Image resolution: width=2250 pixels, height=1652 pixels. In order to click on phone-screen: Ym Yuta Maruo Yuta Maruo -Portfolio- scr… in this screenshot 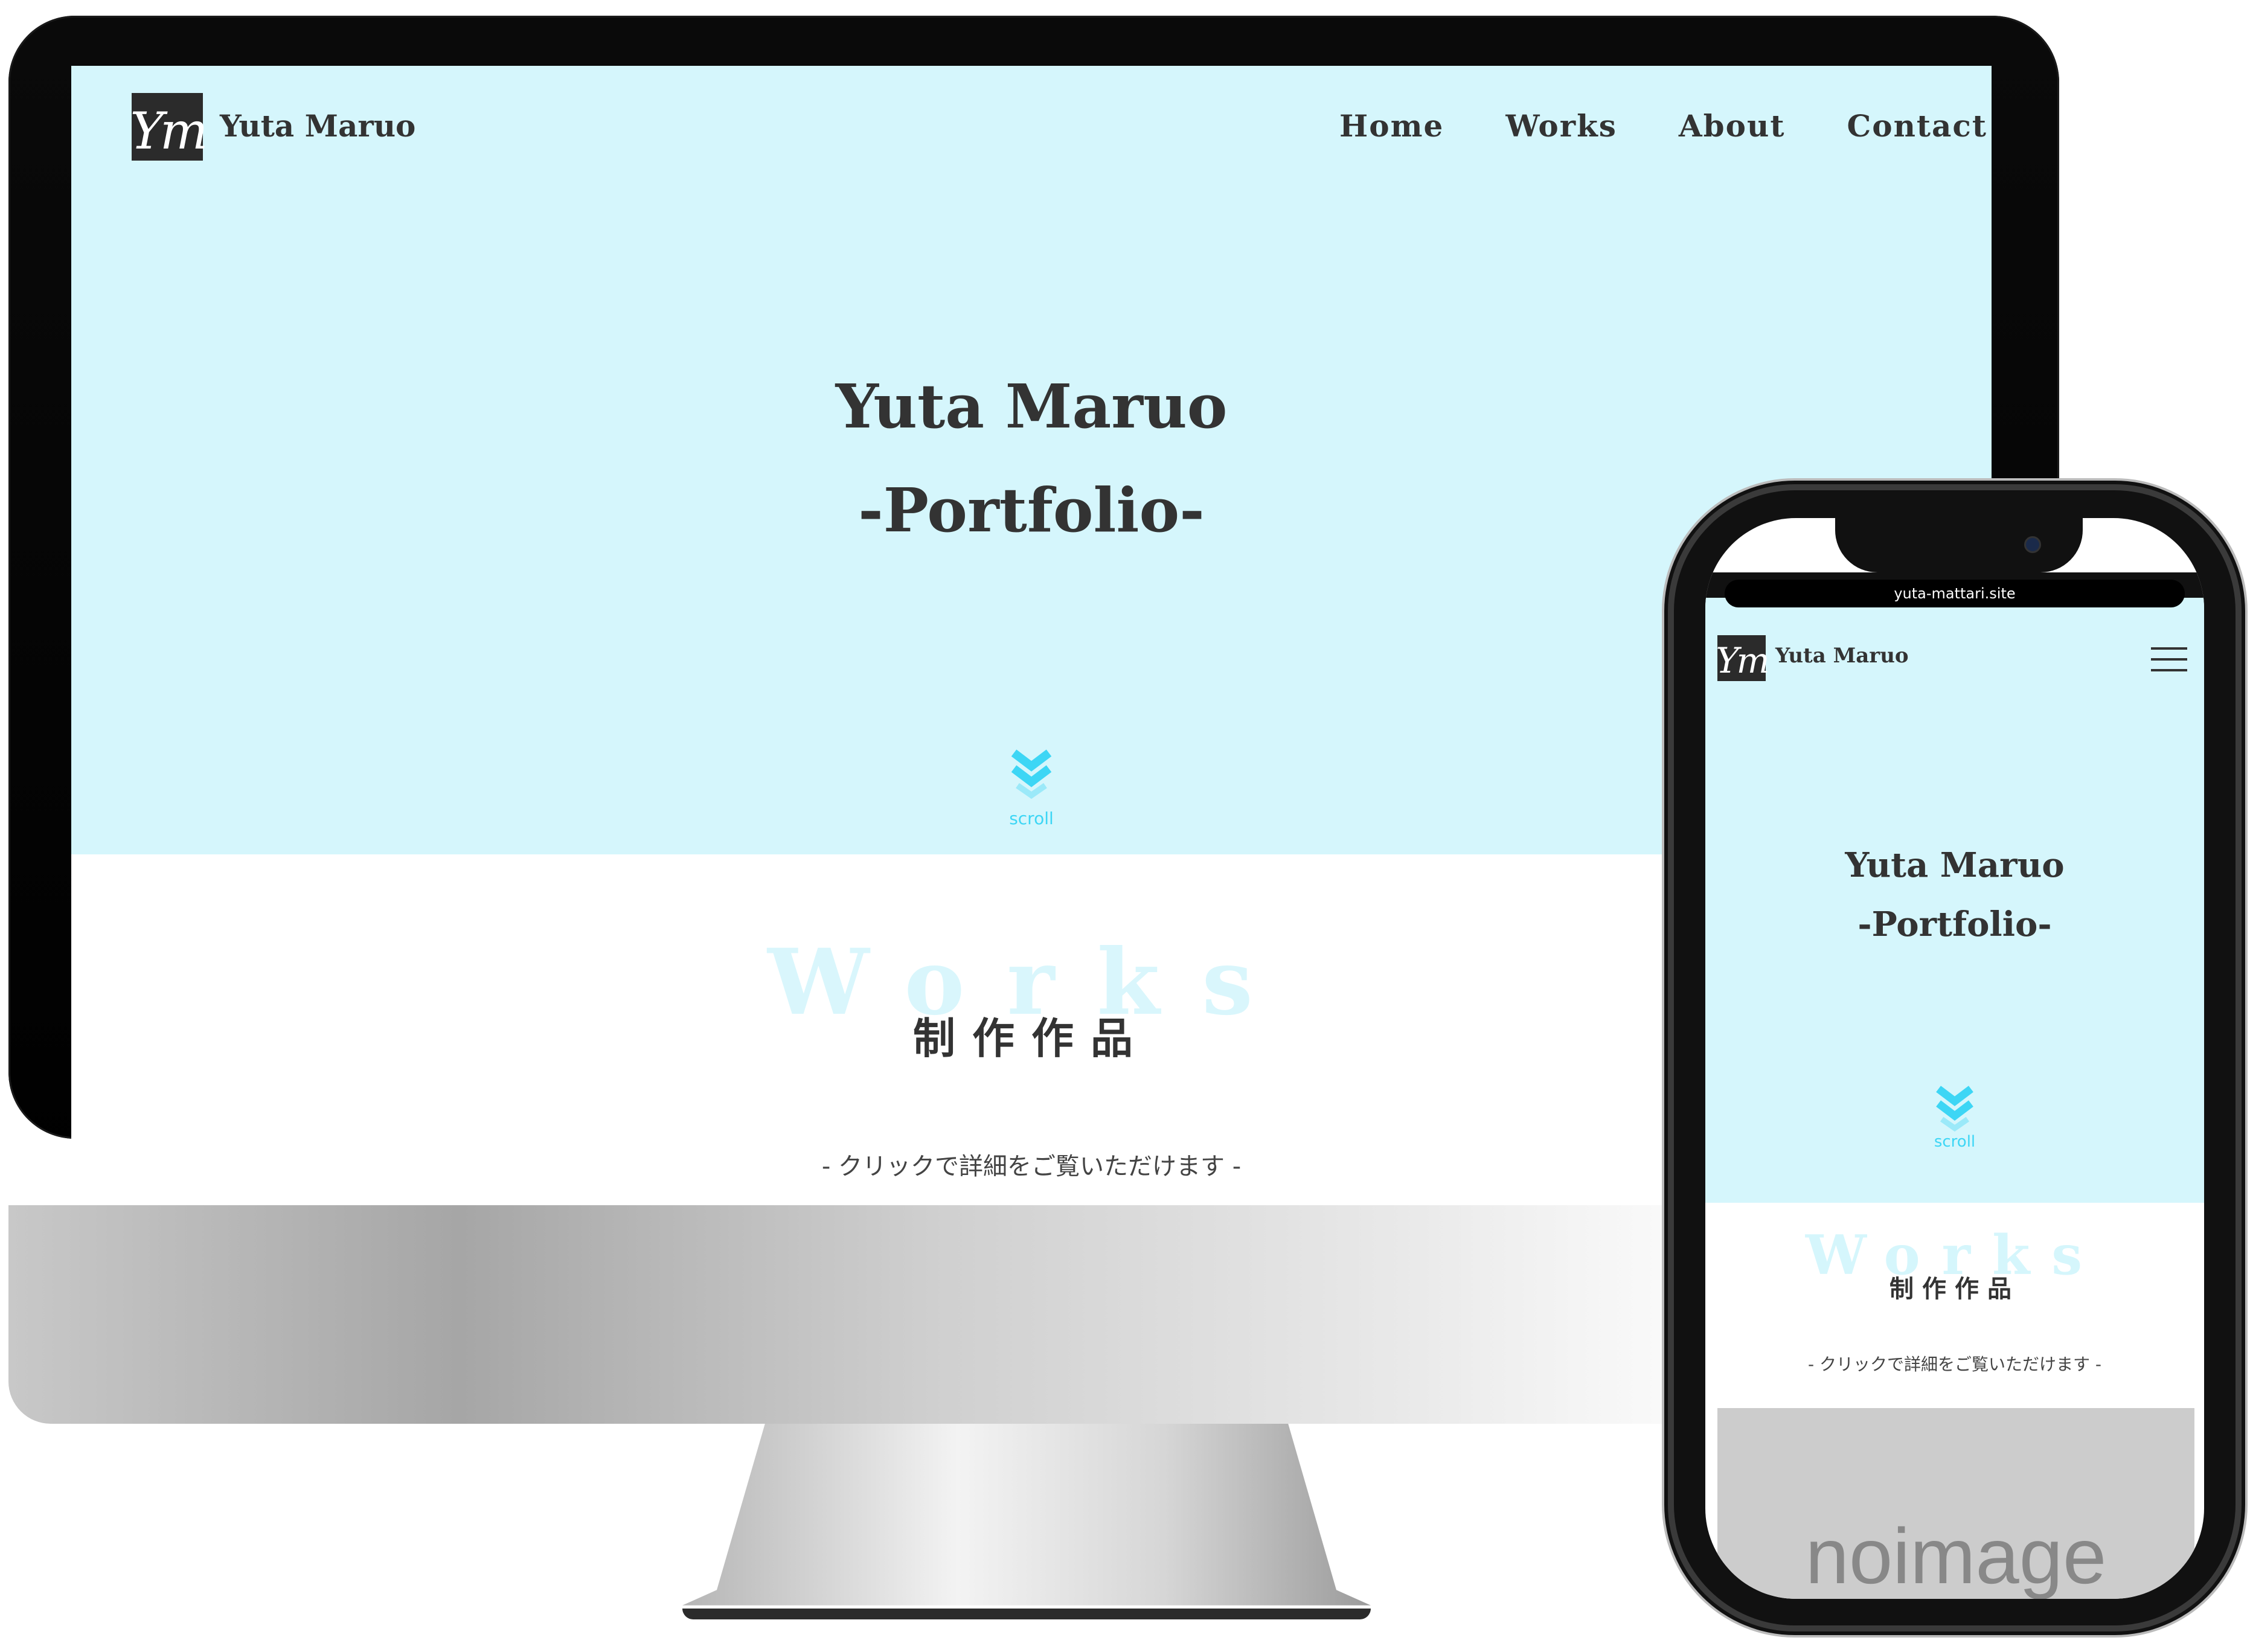, I will do `click(1954, 1058)`.